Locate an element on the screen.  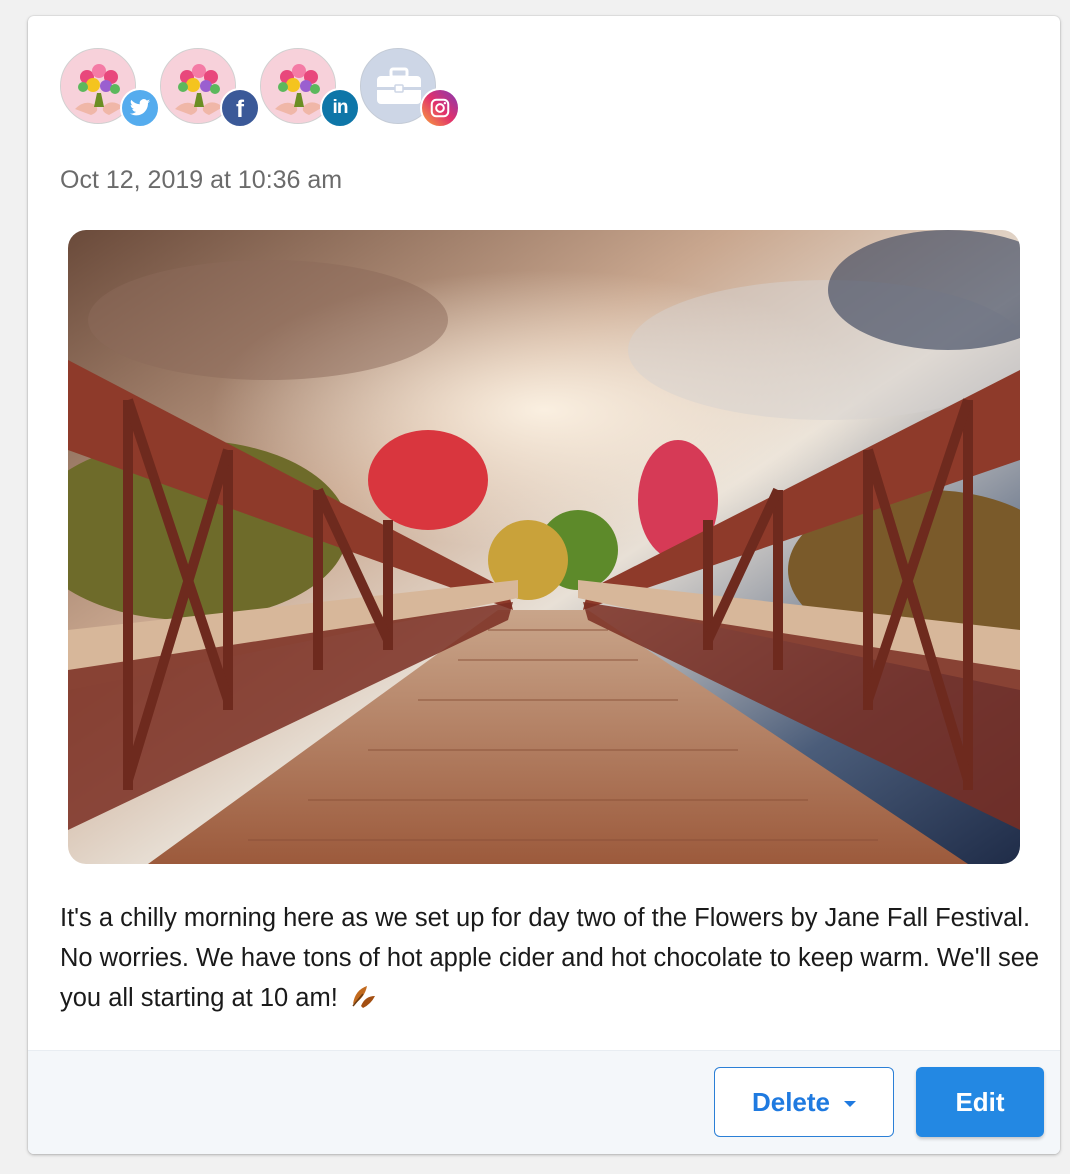
social-accounts: f in is located at coordinates (270, 88).